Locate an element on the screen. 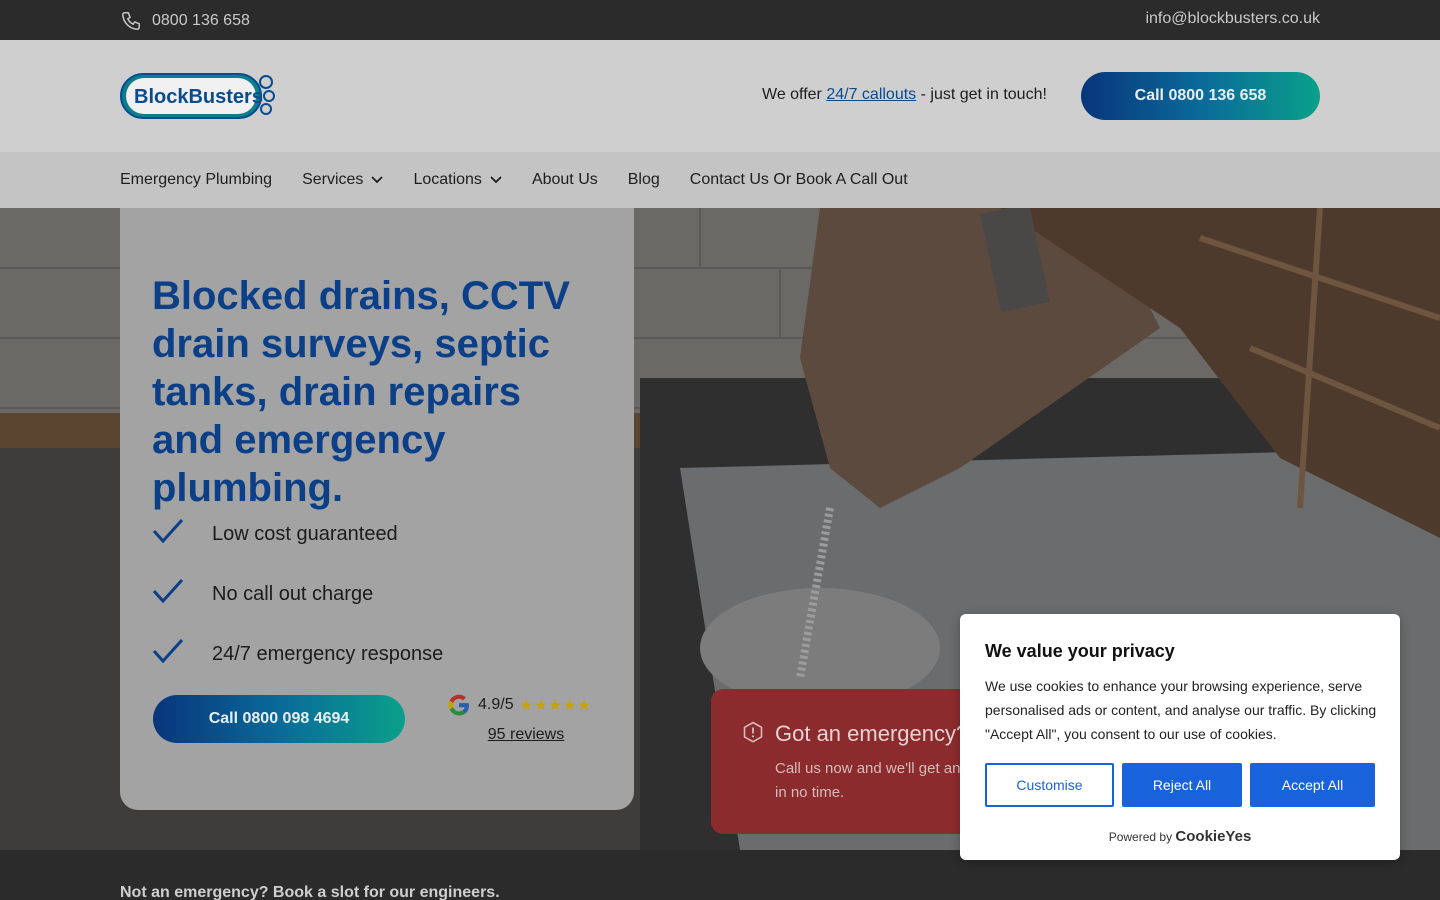 The image size is (1440, 900). phone-icon is located at coordinates (131, 21).